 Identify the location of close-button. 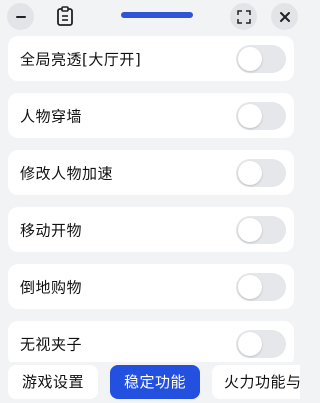
(284, 16).